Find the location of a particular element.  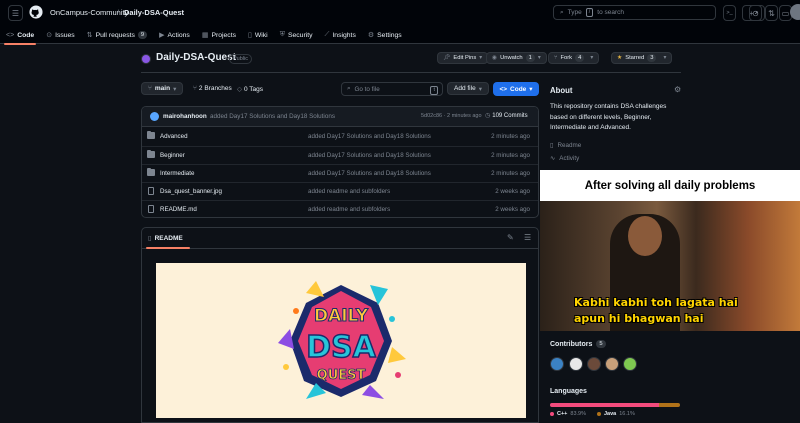

repo-head-divider is located at coordinates (411, 72).